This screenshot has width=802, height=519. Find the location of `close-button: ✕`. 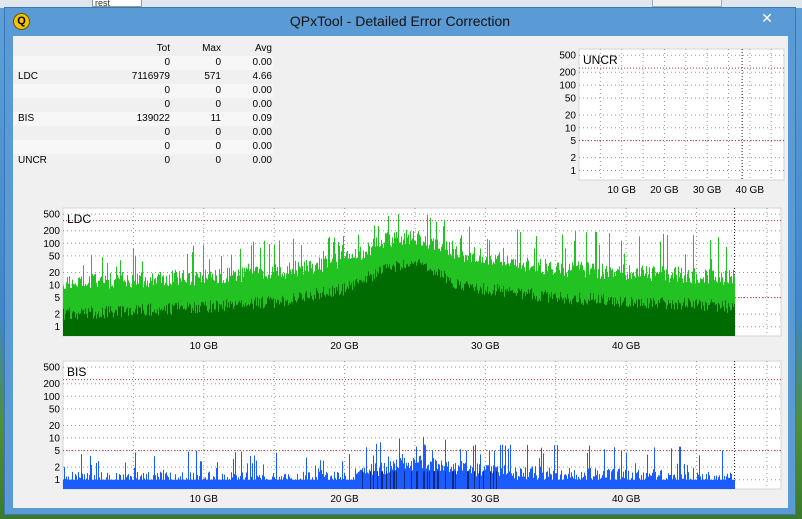

close-button: ✕ is located at coordinates (767, 18).